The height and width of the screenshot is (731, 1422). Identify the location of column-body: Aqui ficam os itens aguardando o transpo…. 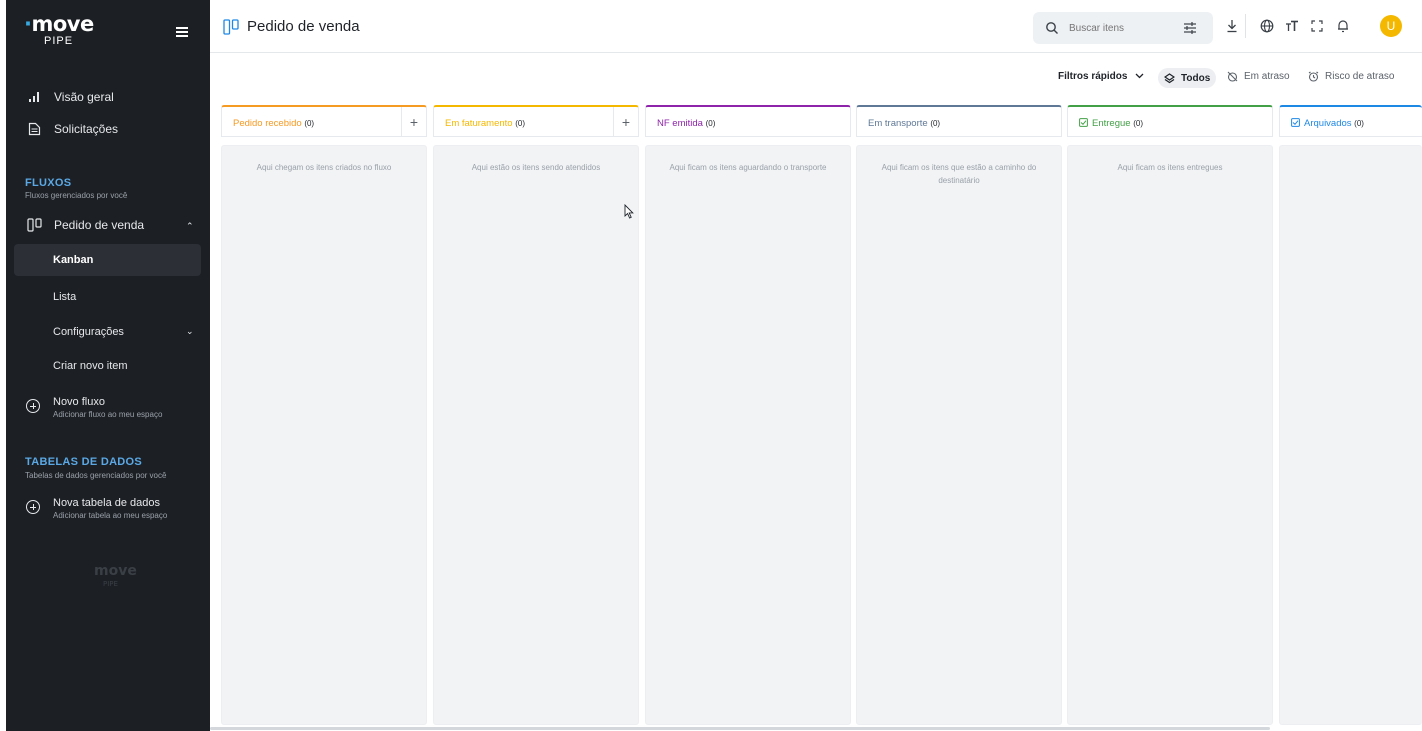
(748, 435).